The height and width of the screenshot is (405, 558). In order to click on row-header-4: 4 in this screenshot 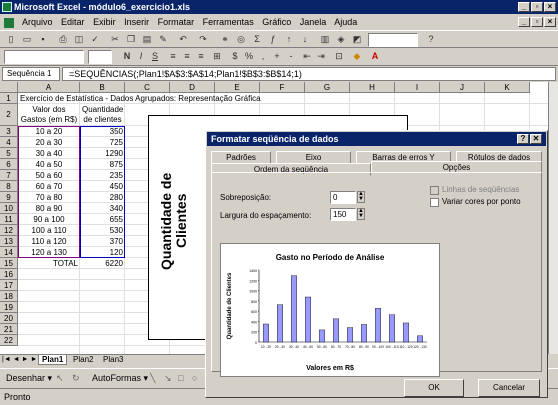, I will do `click(9, 142)`.